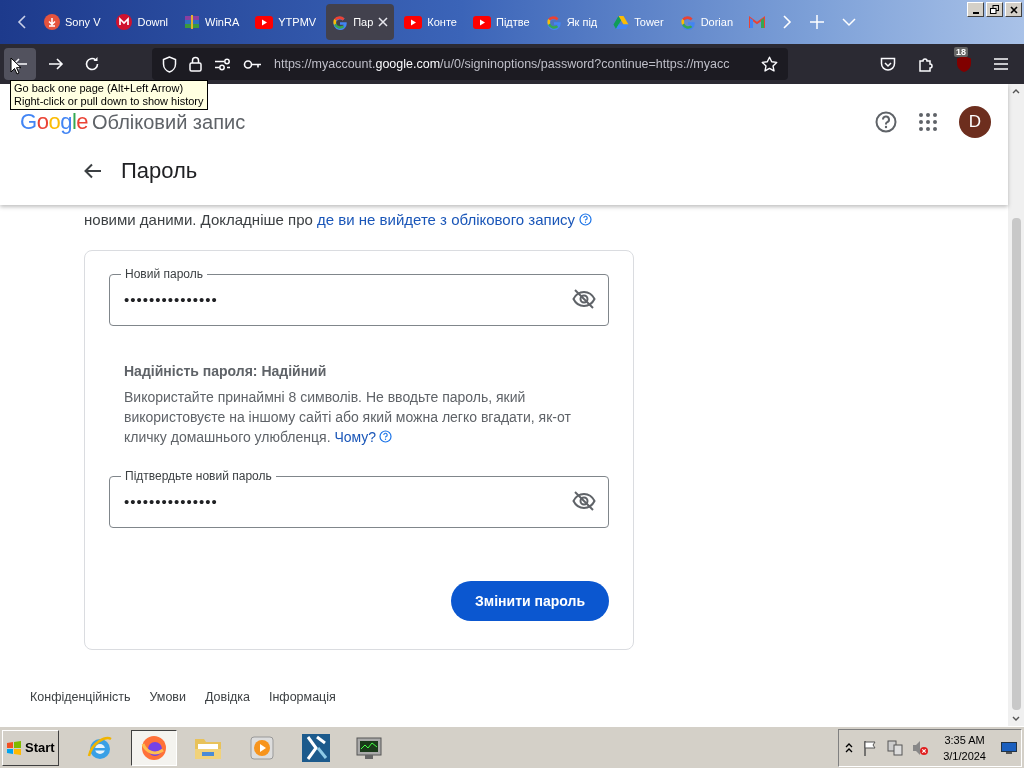 This screenshot has height=768, width=1024. What do you see at coordinates (227, 697) in the screenshot?
I see `footer-link: Довідка` at bounding box center [227, 697].